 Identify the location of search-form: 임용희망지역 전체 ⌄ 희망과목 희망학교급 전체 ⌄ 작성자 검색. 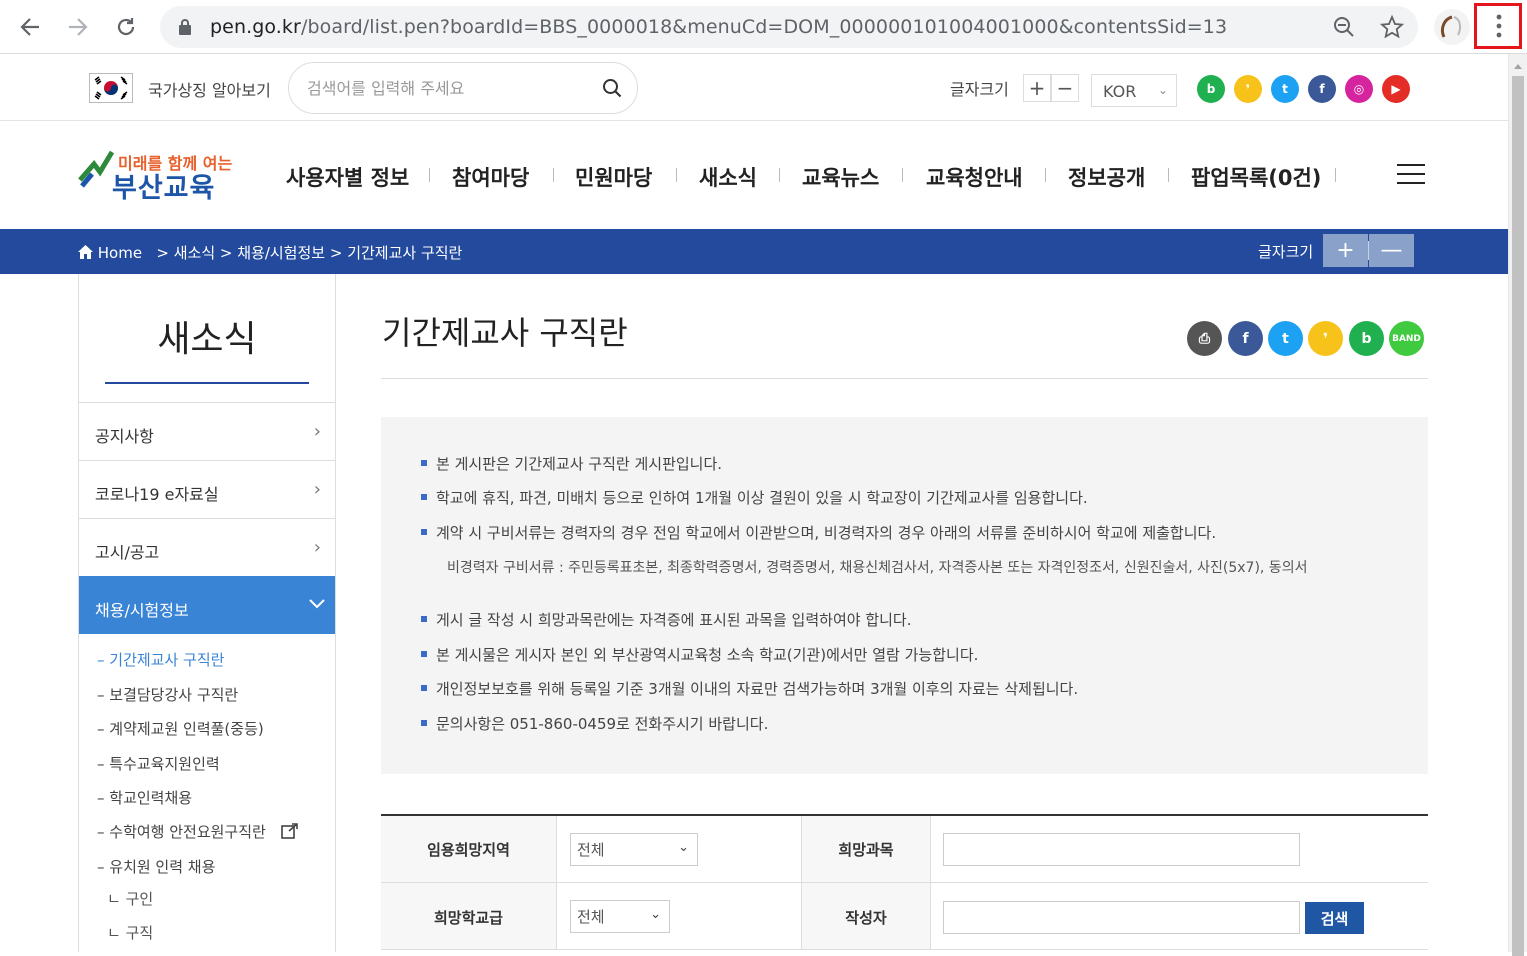
(904, 883).